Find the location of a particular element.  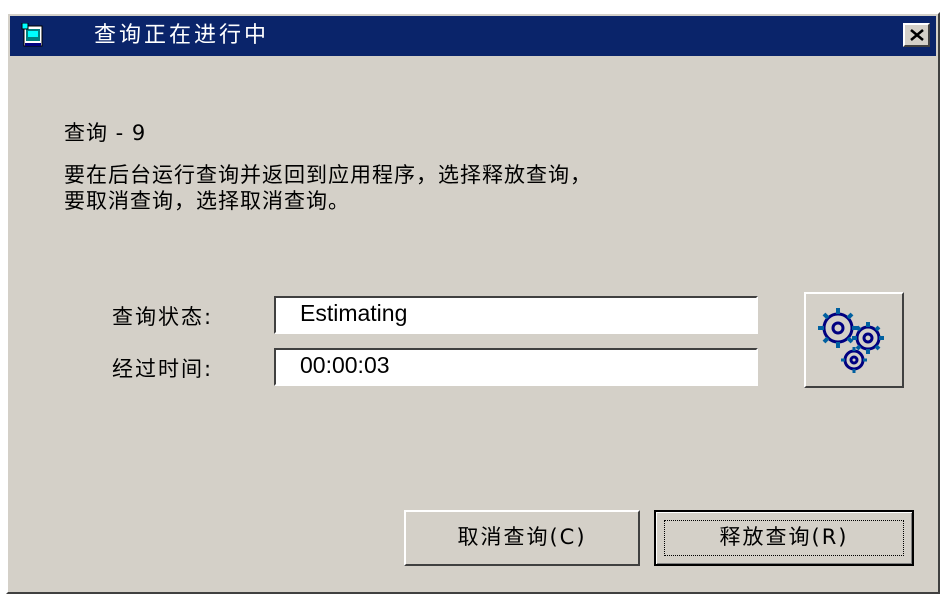

release-query-label: 释放查询(R) is located at coordinates (784, 537).